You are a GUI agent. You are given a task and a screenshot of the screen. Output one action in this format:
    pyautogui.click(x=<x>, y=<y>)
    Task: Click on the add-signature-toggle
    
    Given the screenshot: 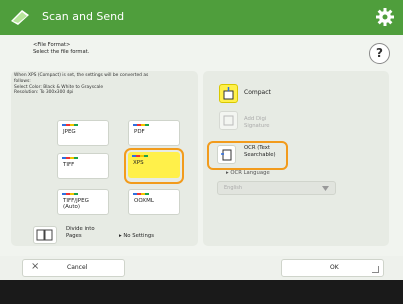 What is the action you would take?
    pyautogui.click(x=228, y=120)
    